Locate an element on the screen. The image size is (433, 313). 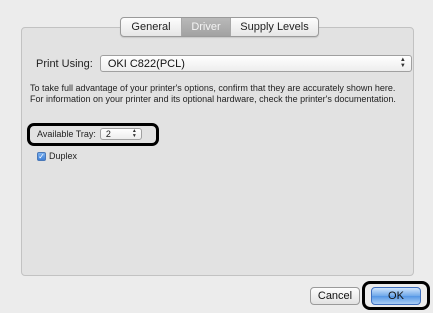
available-tray-label: Available Tray: is located at coordinates (66, 134).